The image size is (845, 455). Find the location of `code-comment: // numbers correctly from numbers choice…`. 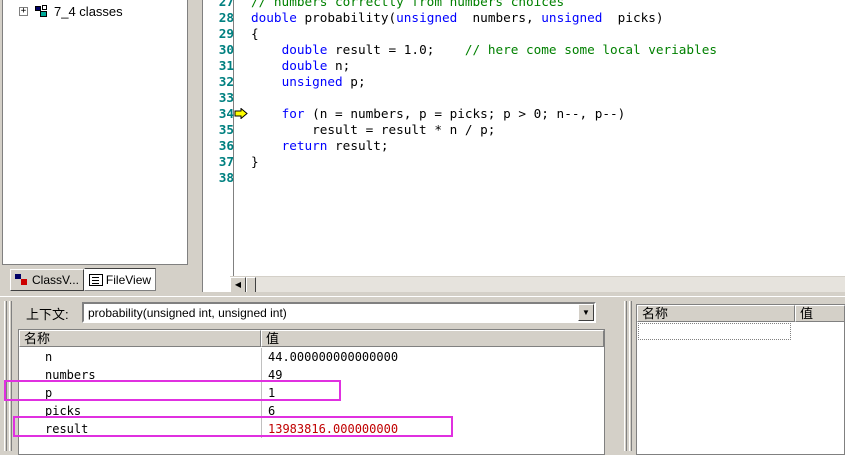

code-comment: // numbers correctly from numbers choice… is located at coordinates (408, 4).